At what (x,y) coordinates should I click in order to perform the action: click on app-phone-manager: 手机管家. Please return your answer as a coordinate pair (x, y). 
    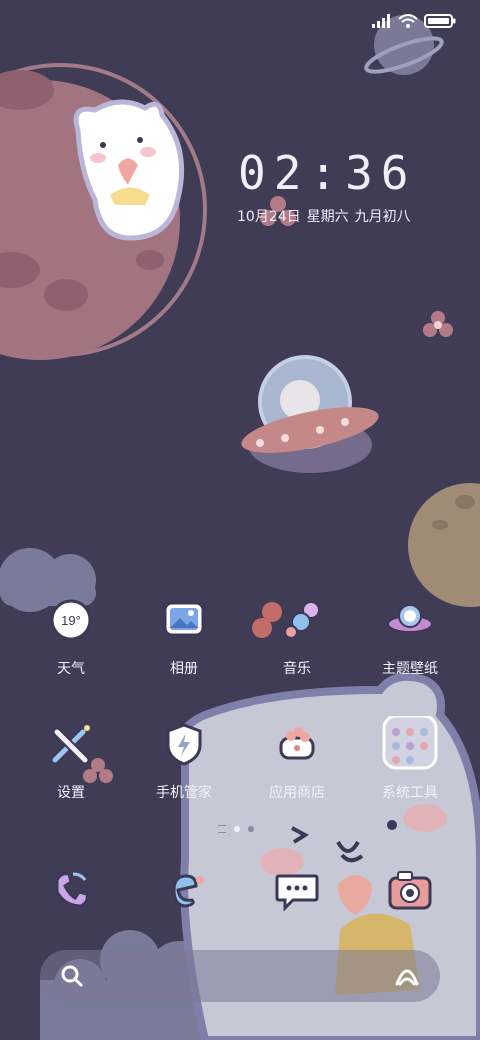
    Looking at the image, I should click on (184, 759).